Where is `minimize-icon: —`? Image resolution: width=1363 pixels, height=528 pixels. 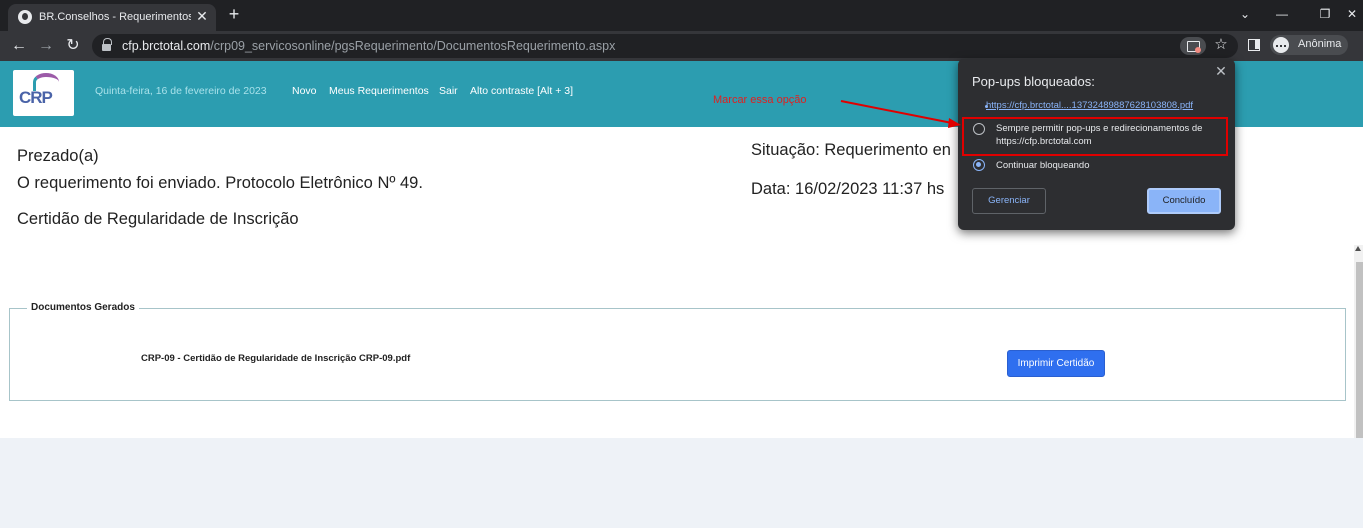
minimize-icon: — is located at coordinates (1282, 14).